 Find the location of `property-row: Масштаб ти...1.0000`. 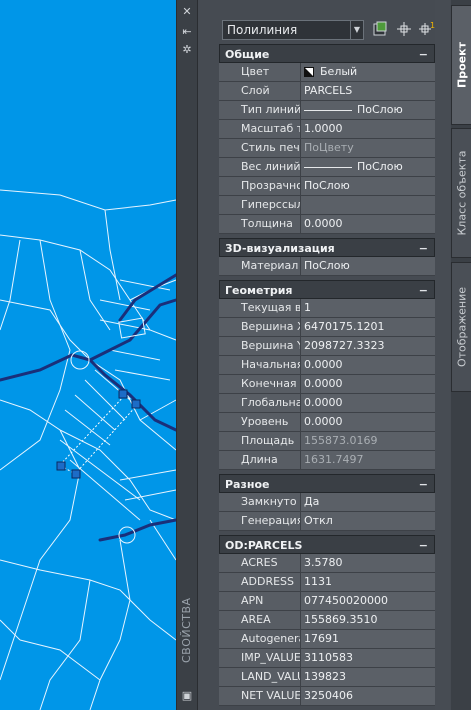

property-row: Масштаб ти...1.0000 is located at coordinates (327, 129).